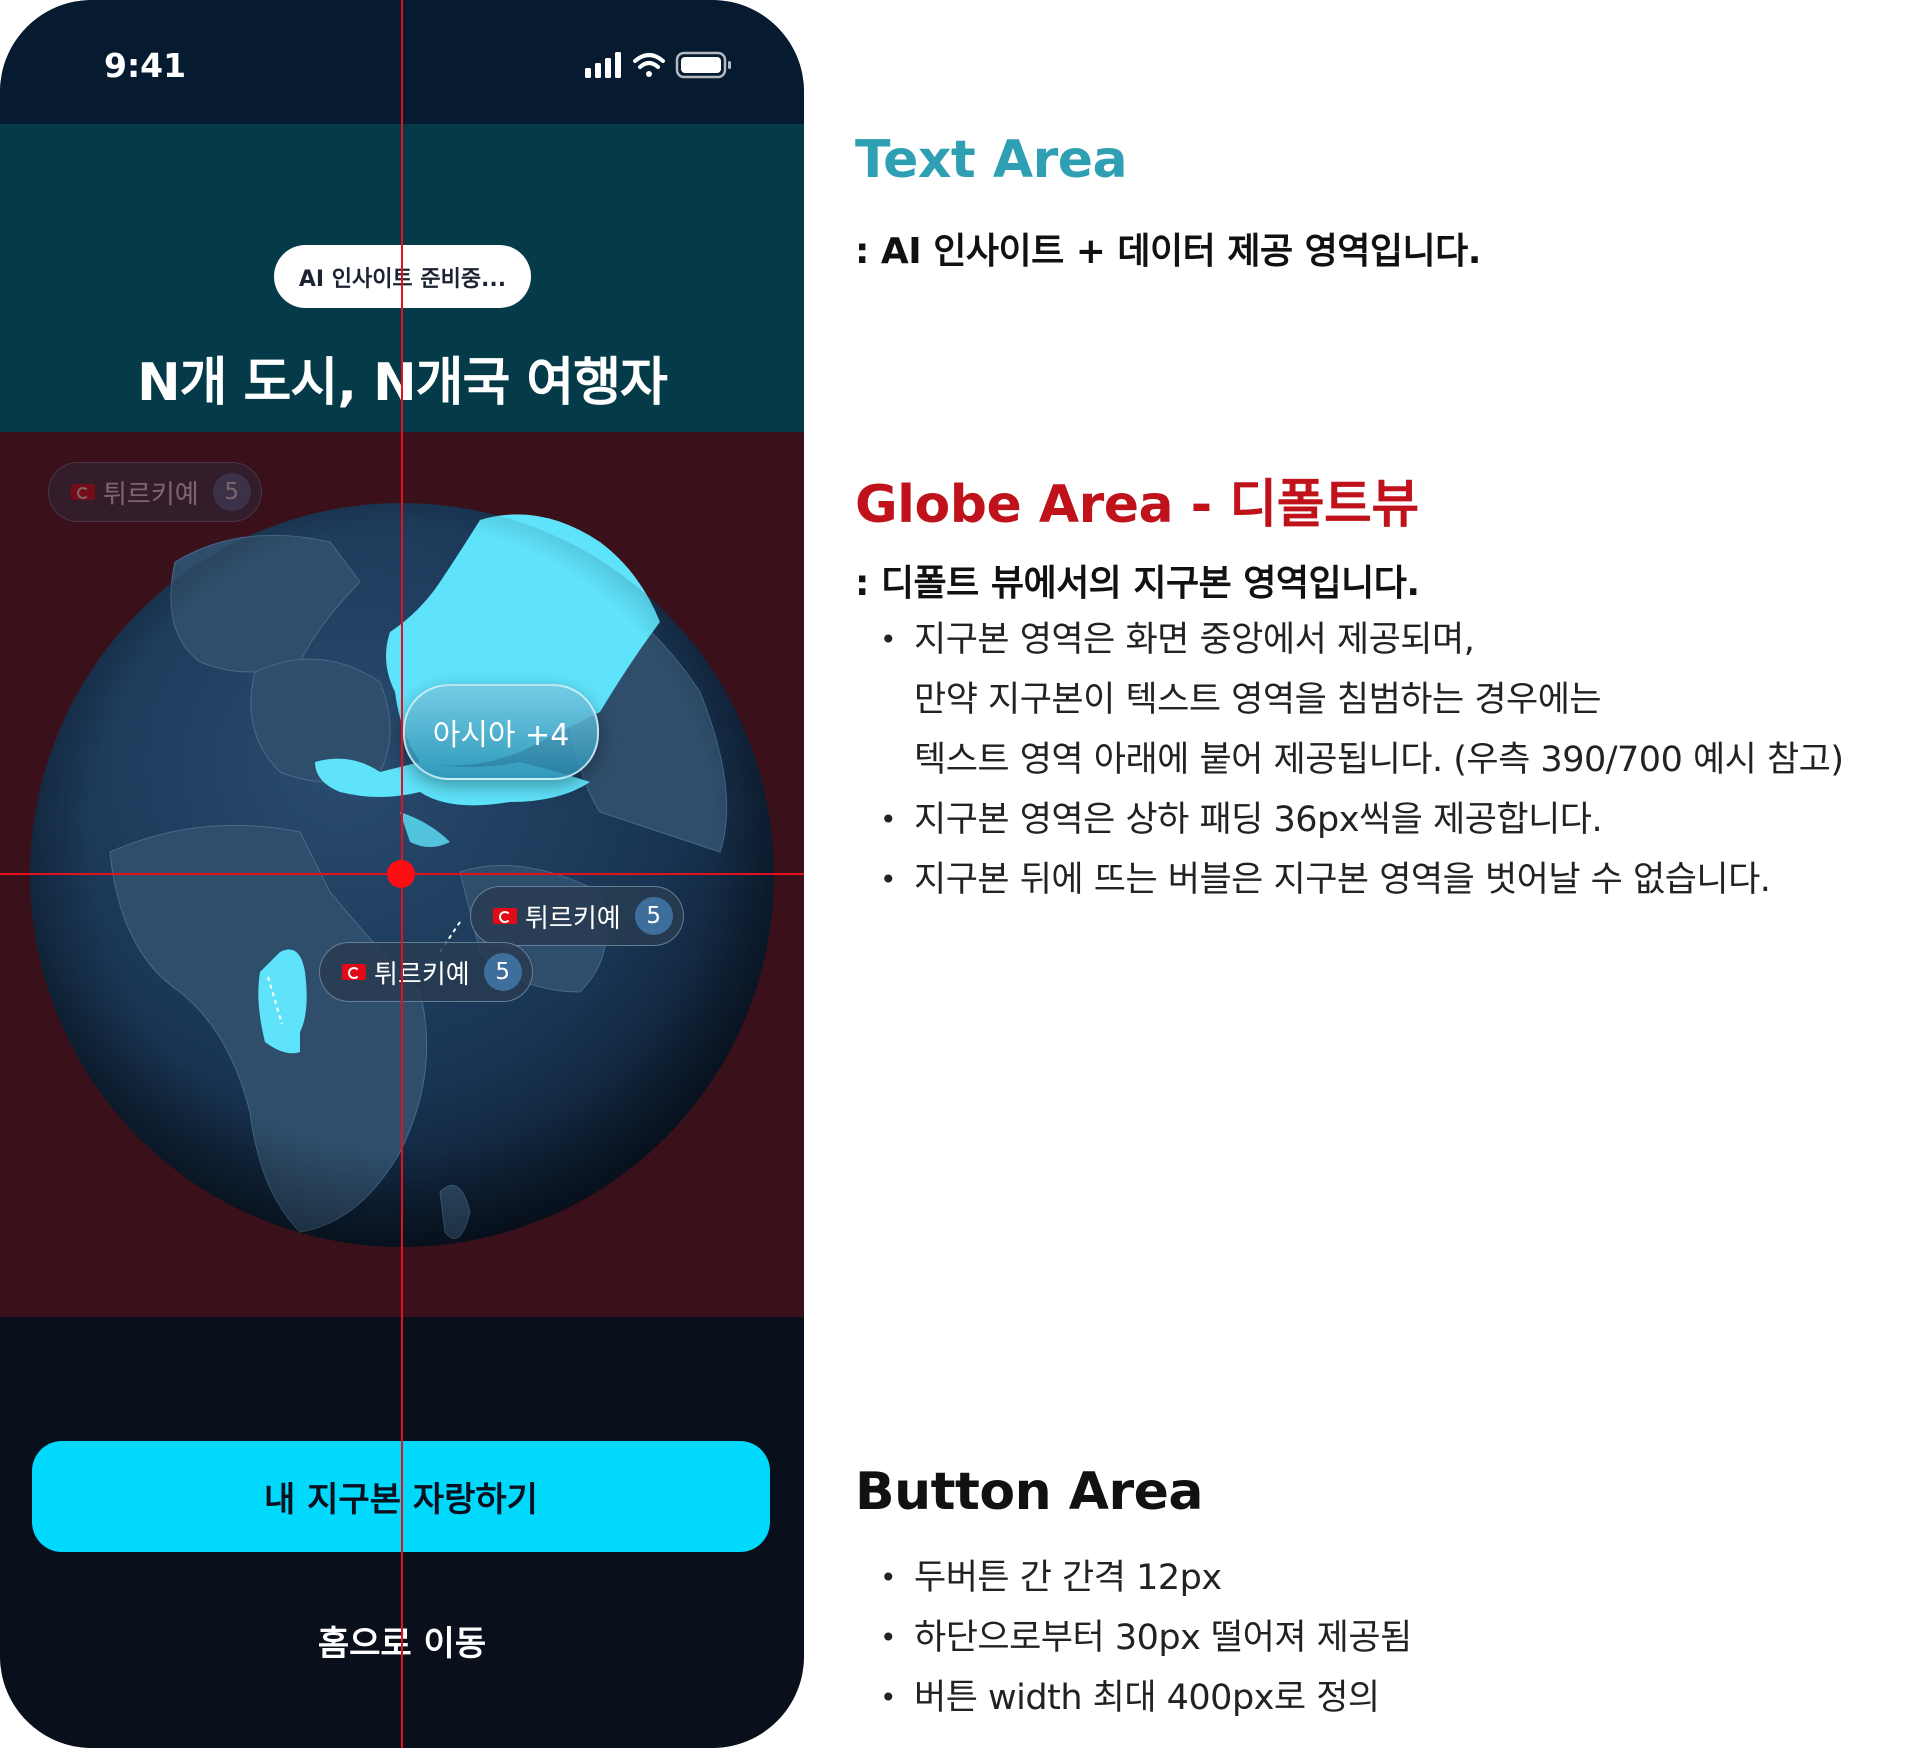 The image size is (1910, 1748). What do you see at coordinates (1168, 251) in the screenshot?
I see `text-area-description: : AI 인사이트 + 데이터 제공 영역입니다.` at bounding box center [1168, 251].